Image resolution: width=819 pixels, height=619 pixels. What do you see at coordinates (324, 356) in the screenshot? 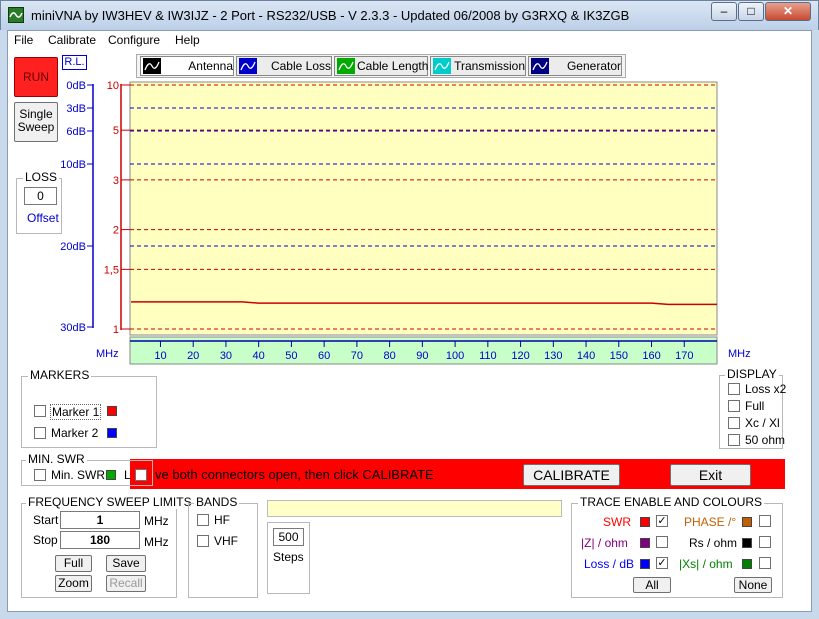
I see `x-tick-label: 60` at bounding box center [324, 356].